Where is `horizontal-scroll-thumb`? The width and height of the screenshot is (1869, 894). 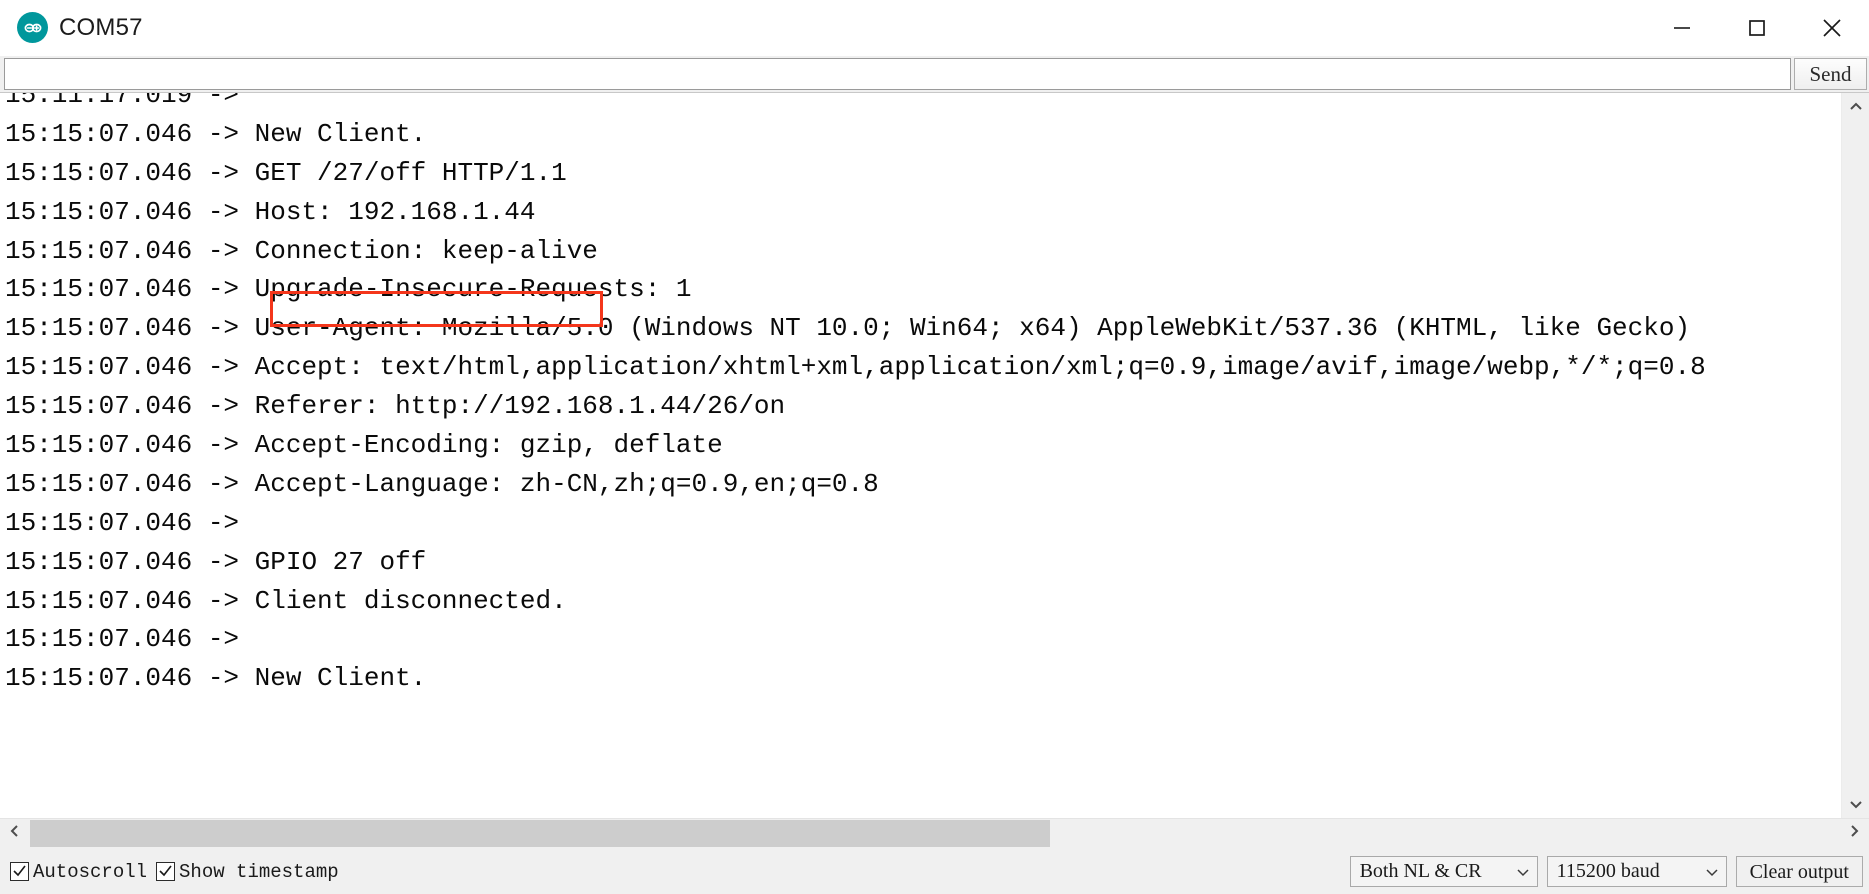 horizontal-scroll-thumb is located at coordinates (540, 833).